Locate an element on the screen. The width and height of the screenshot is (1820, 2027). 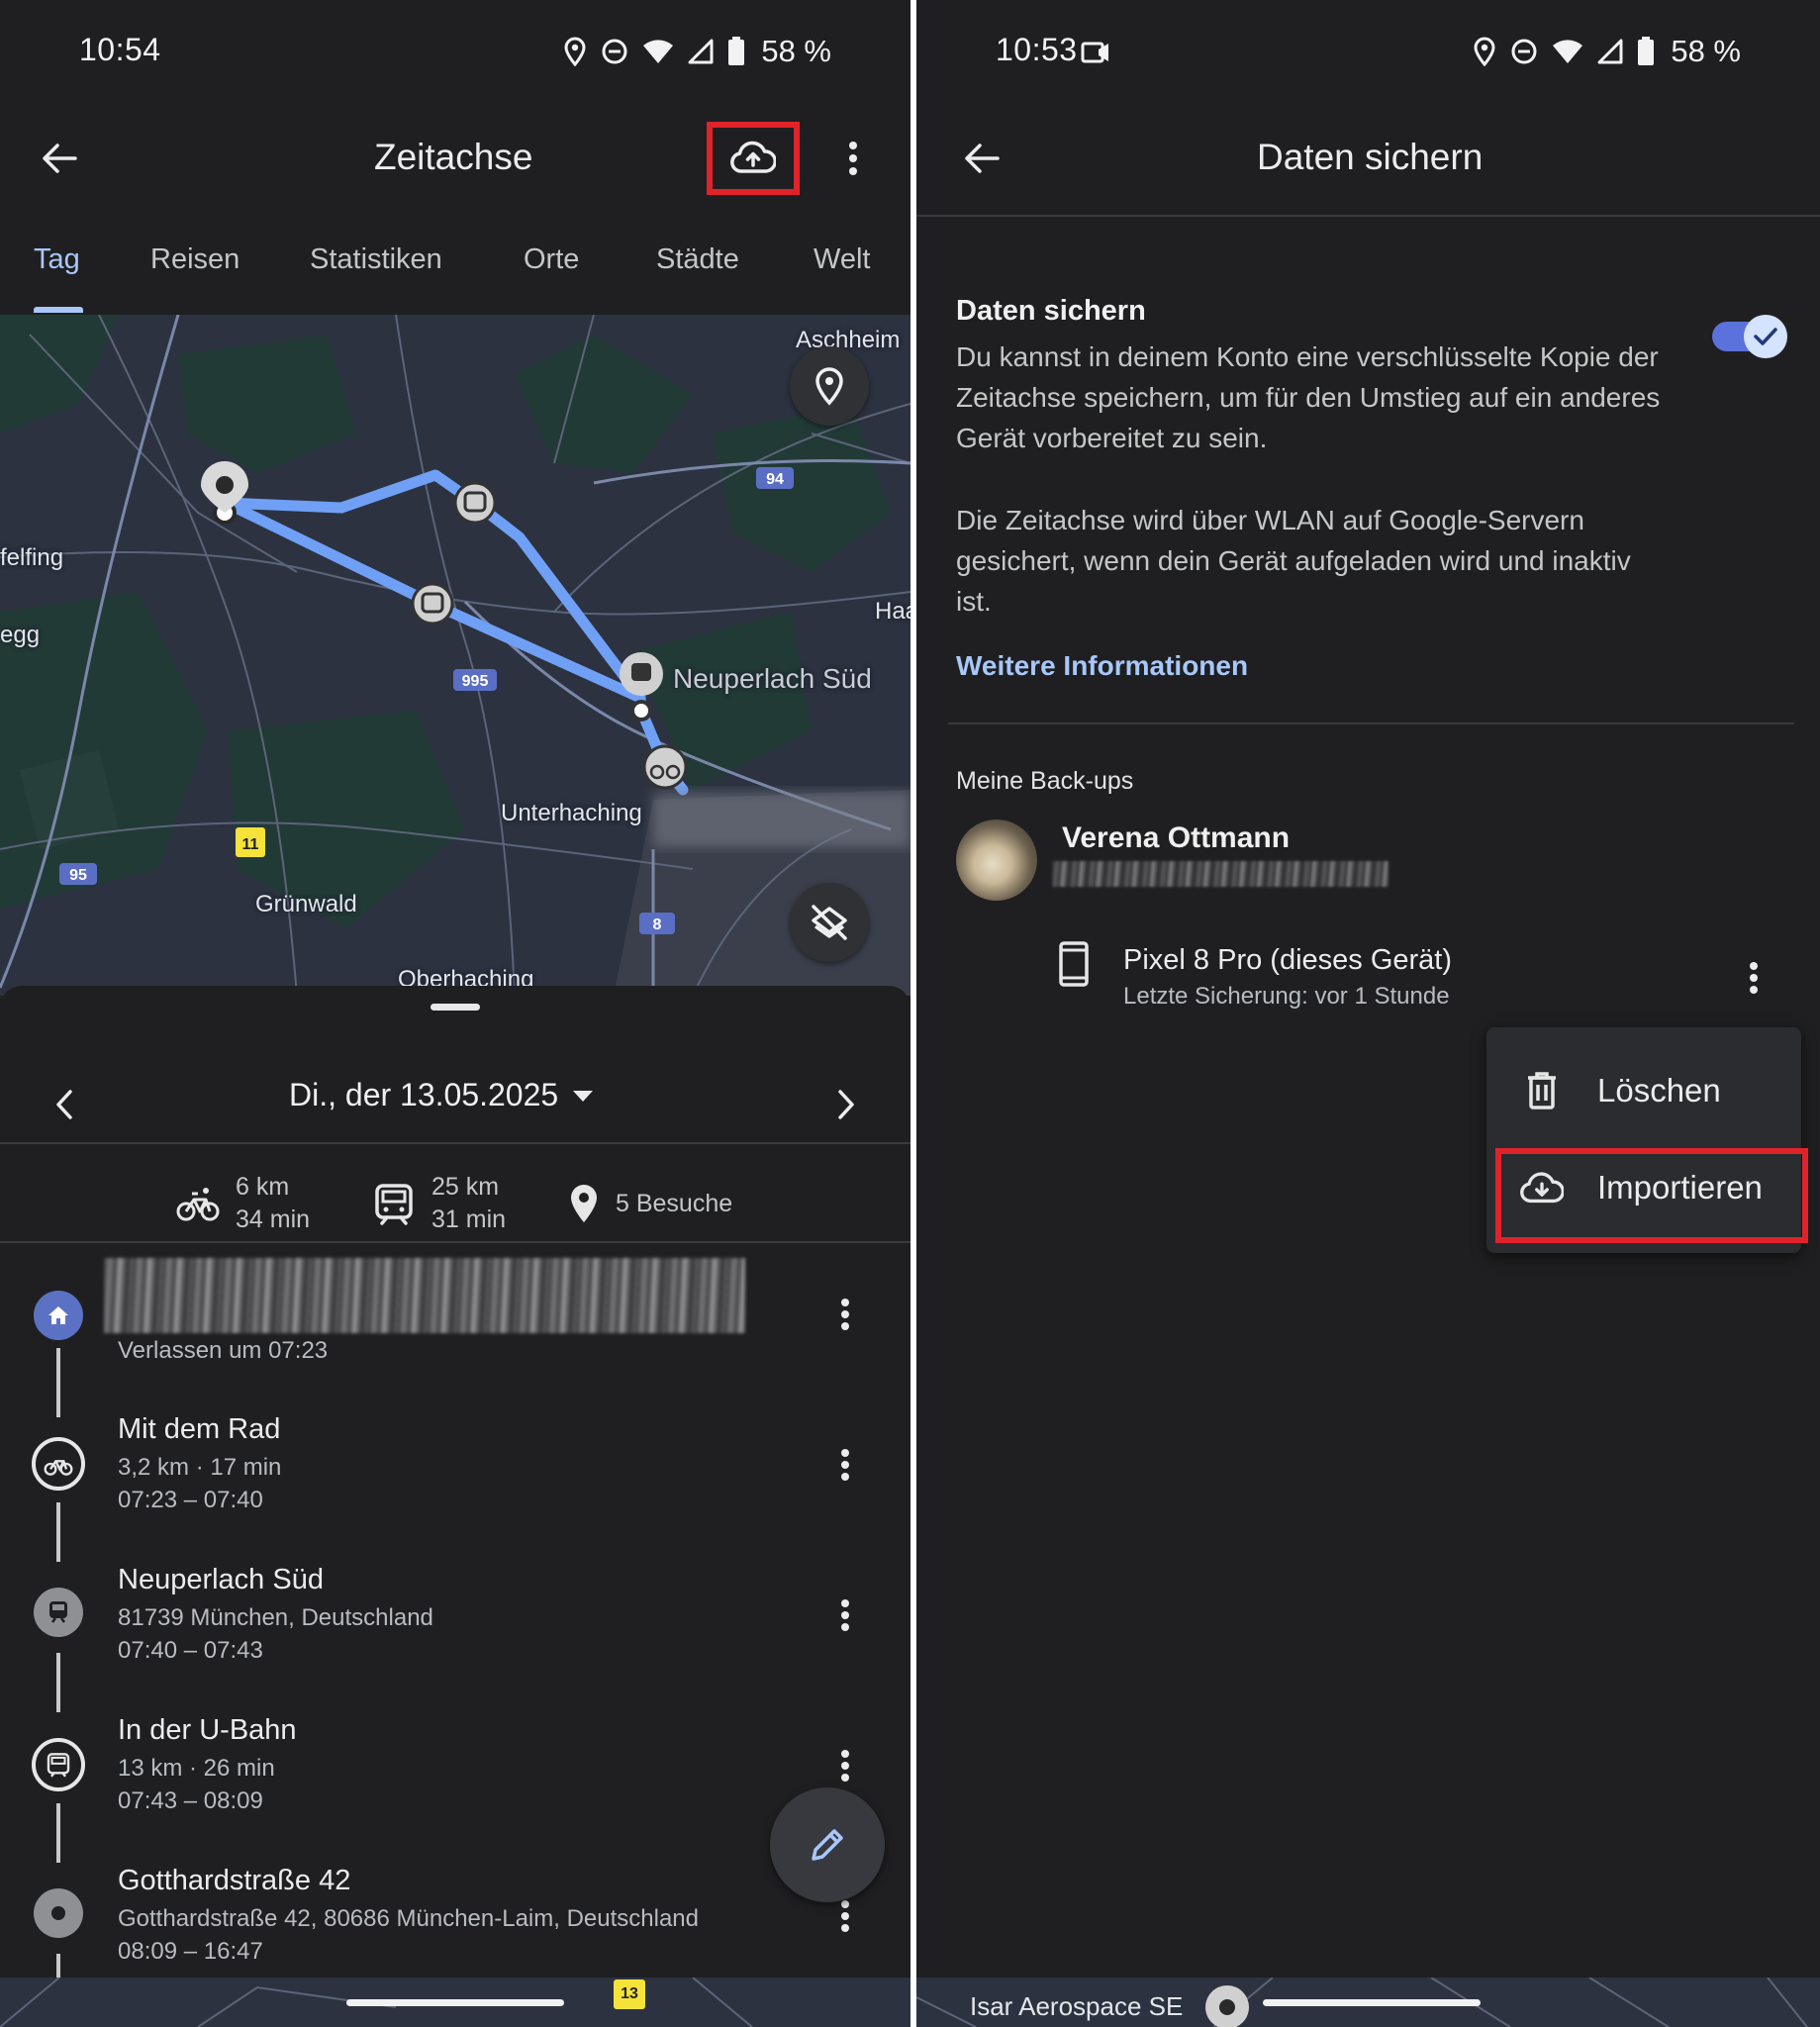
cloud-backup-button is located at coordinates (753, 159).